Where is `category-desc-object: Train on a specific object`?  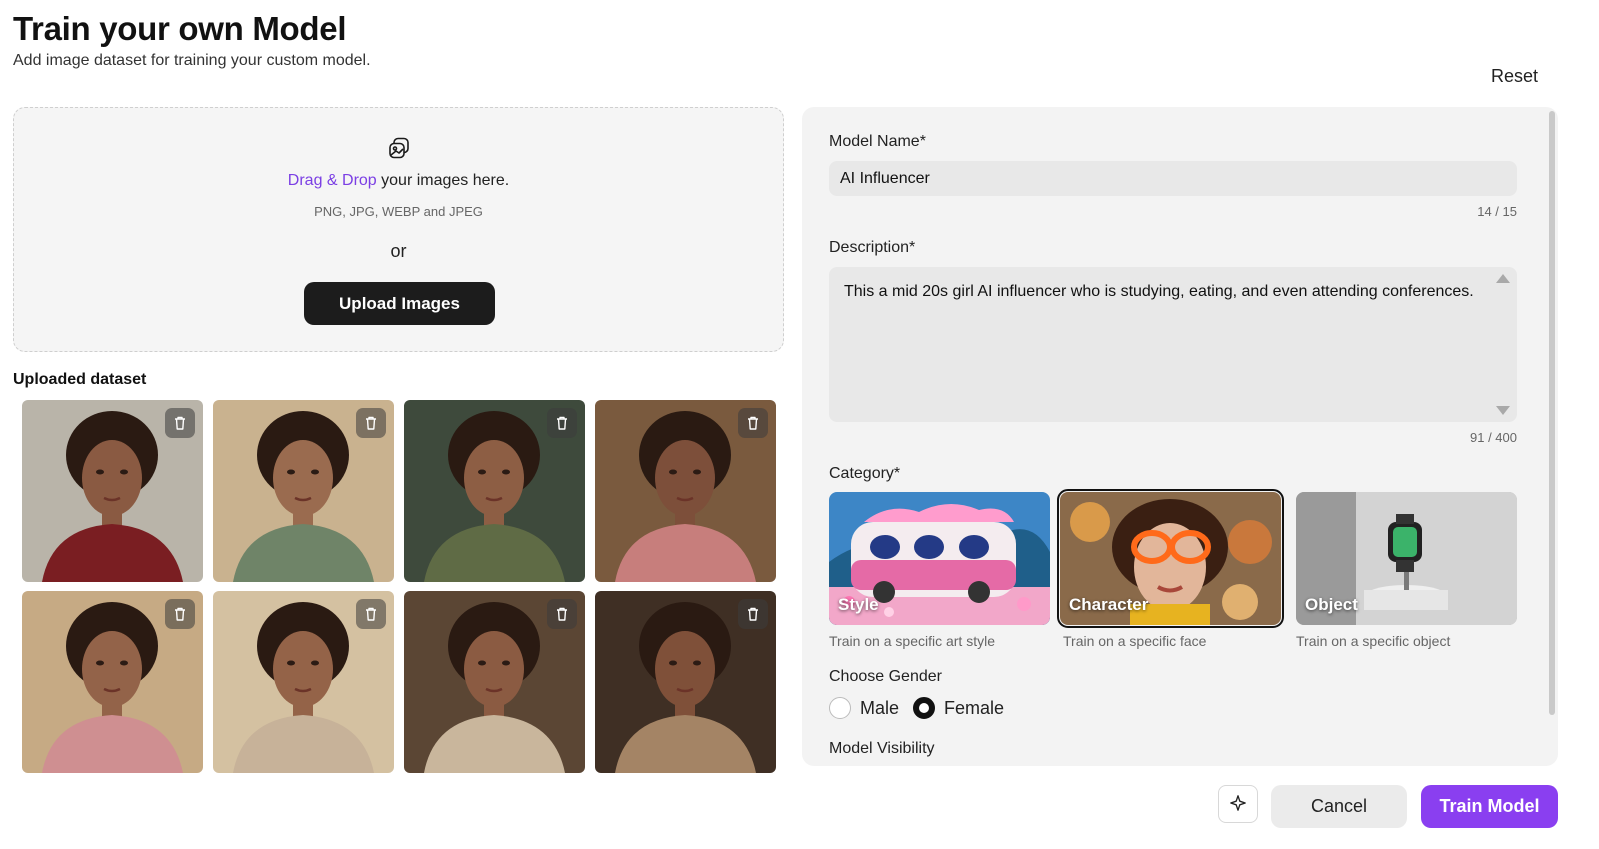
category-desc-object: Train on a specific object is located at coordinates (1373, 641).